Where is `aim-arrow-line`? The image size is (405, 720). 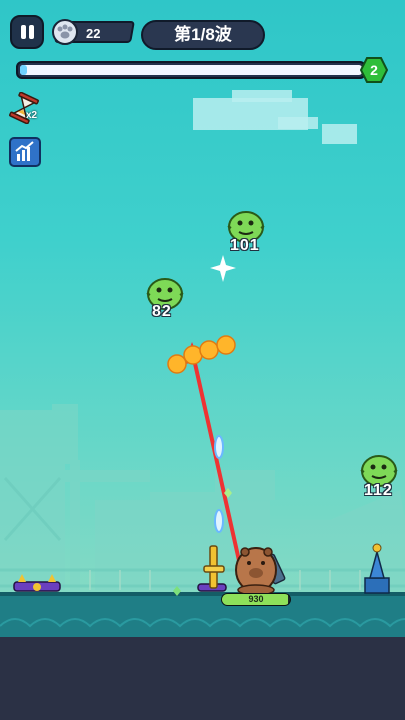
aim-arrow-line is located at coordinates (216, 457).